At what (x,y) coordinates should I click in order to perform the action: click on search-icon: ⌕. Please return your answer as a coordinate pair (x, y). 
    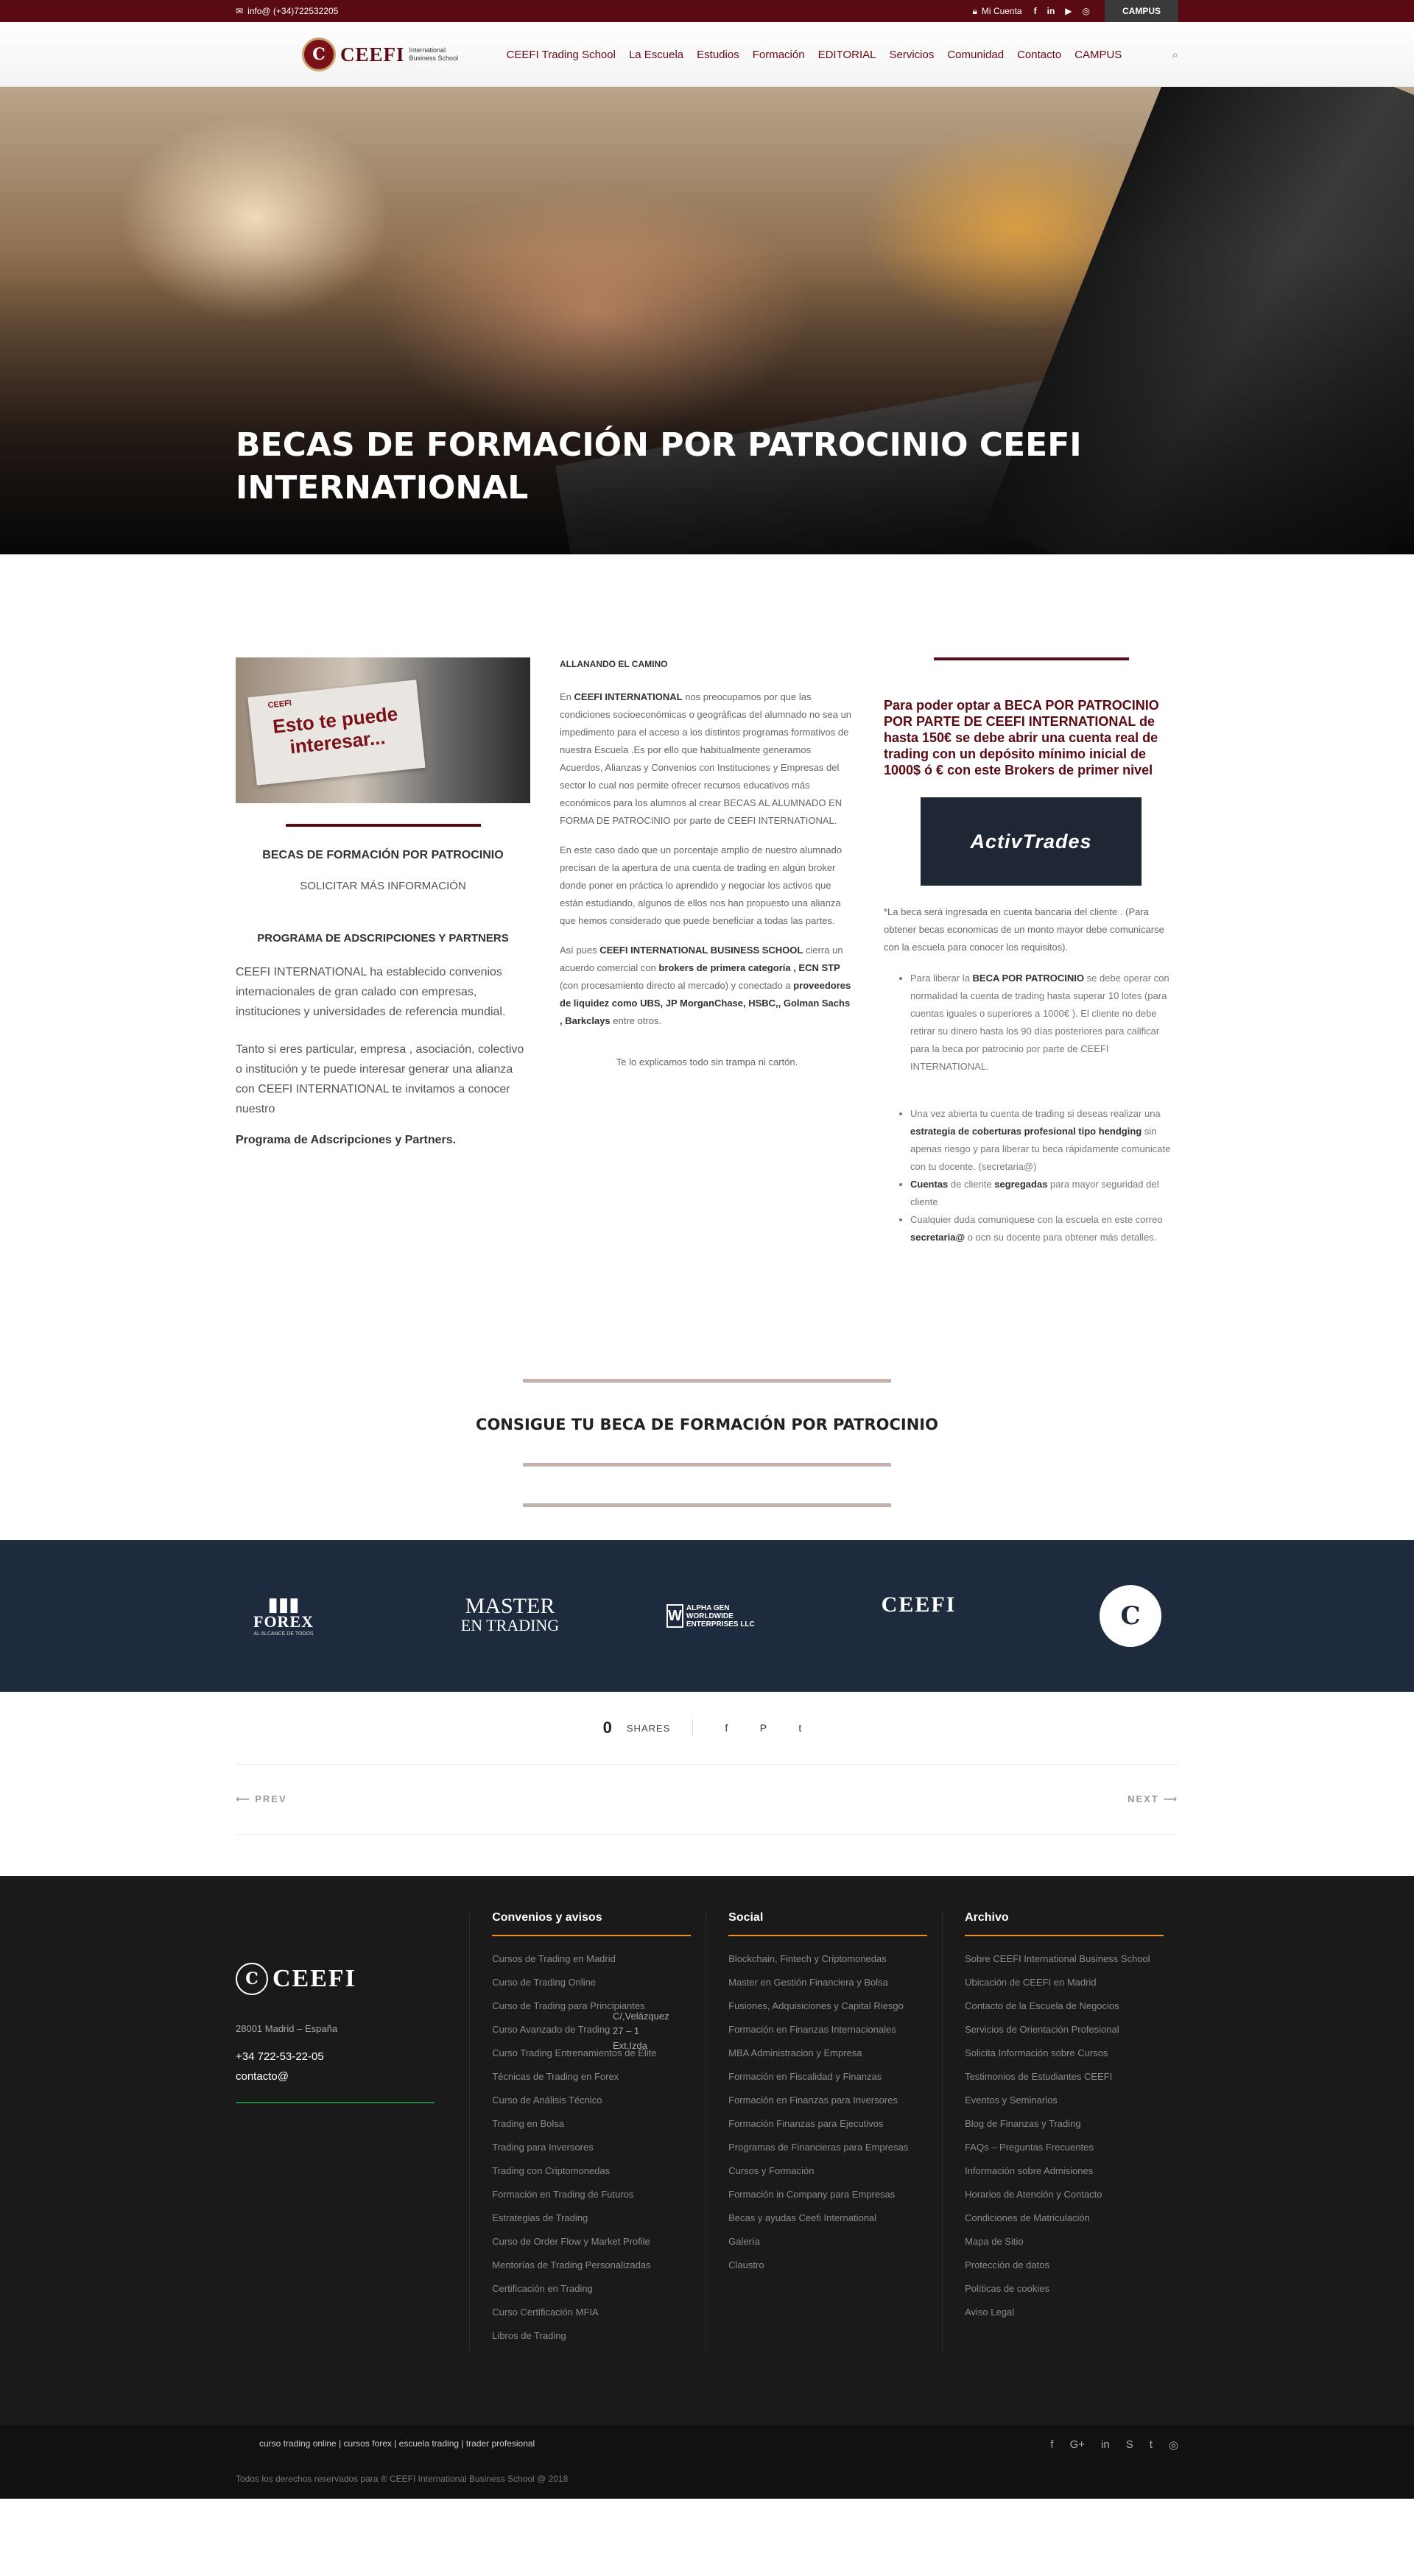
    Looking at the image, I should click on (1175, 55).